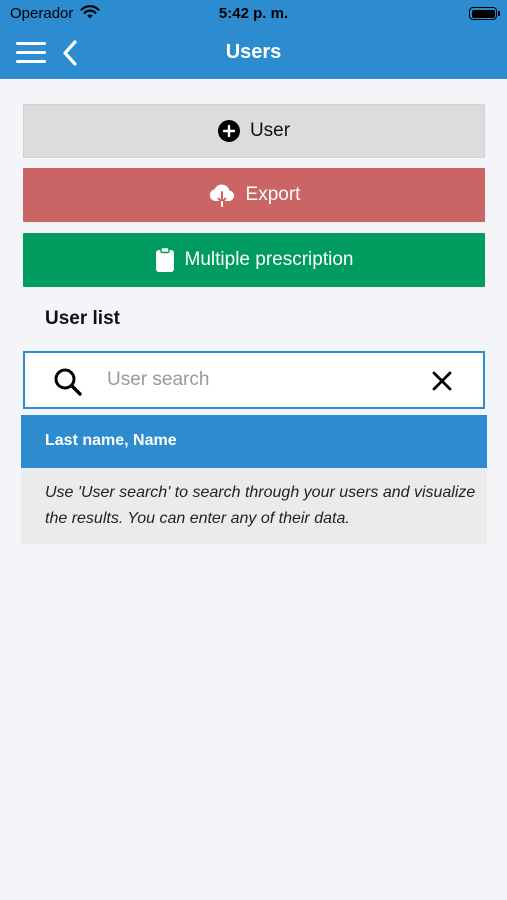 Image resolution: width=507 pixels, height=900 pixels. Describe the element at coordinates (442, 383) in the screenshot. I see `clear-icon` at that location.